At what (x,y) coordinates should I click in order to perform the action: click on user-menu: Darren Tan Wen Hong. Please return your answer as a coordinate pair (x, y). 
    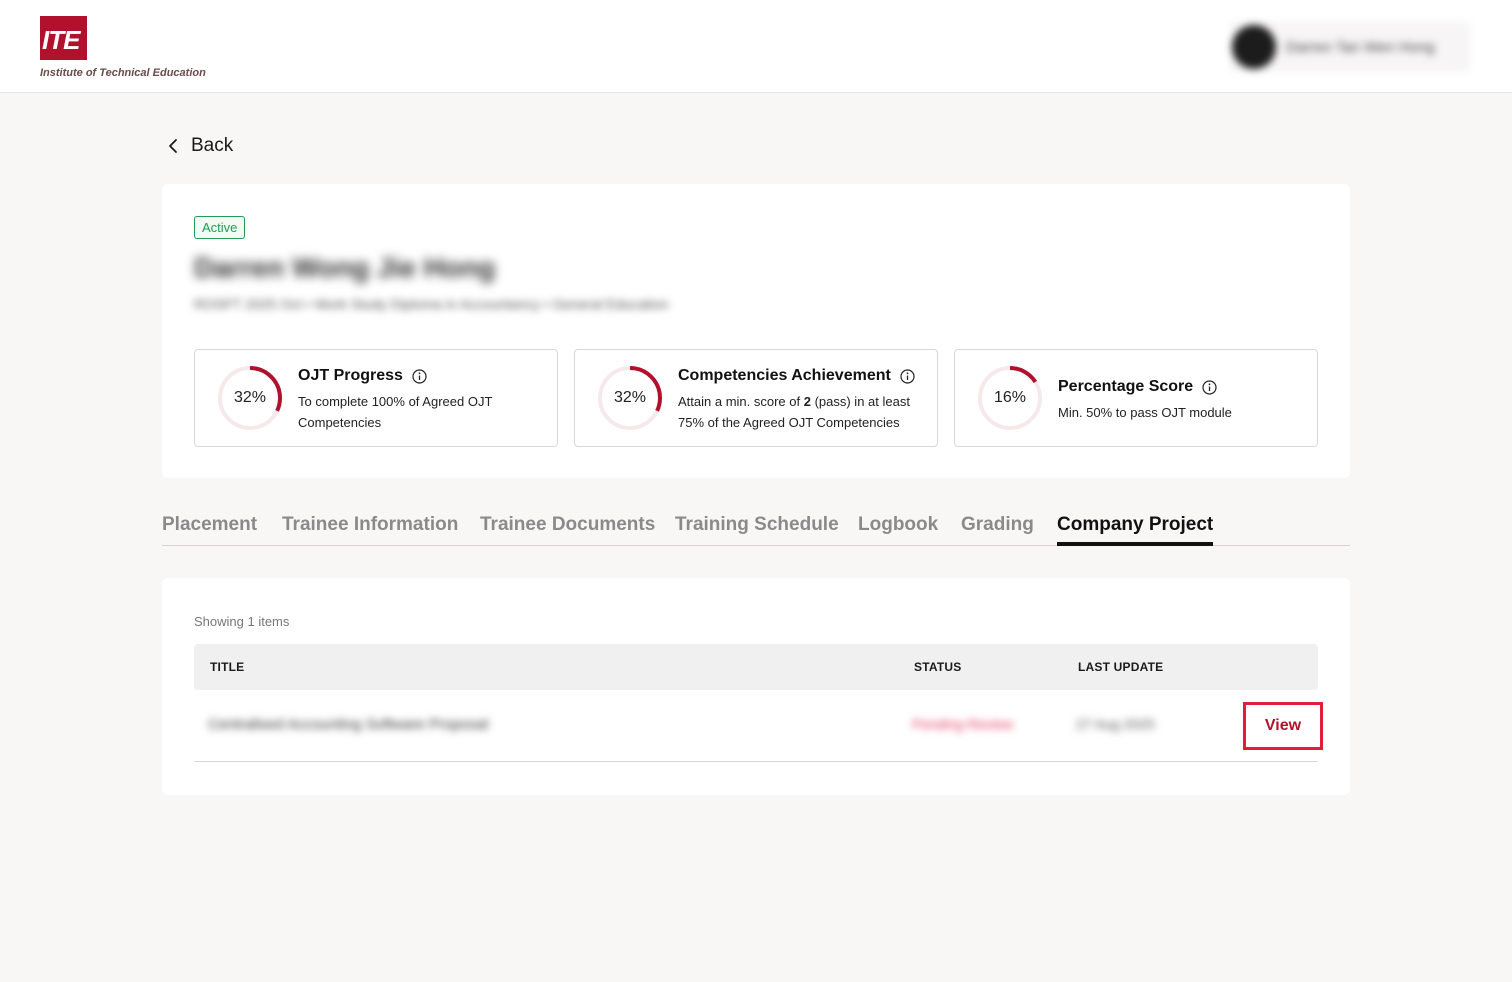
    Looking at the image, I should click on (1350, 47).